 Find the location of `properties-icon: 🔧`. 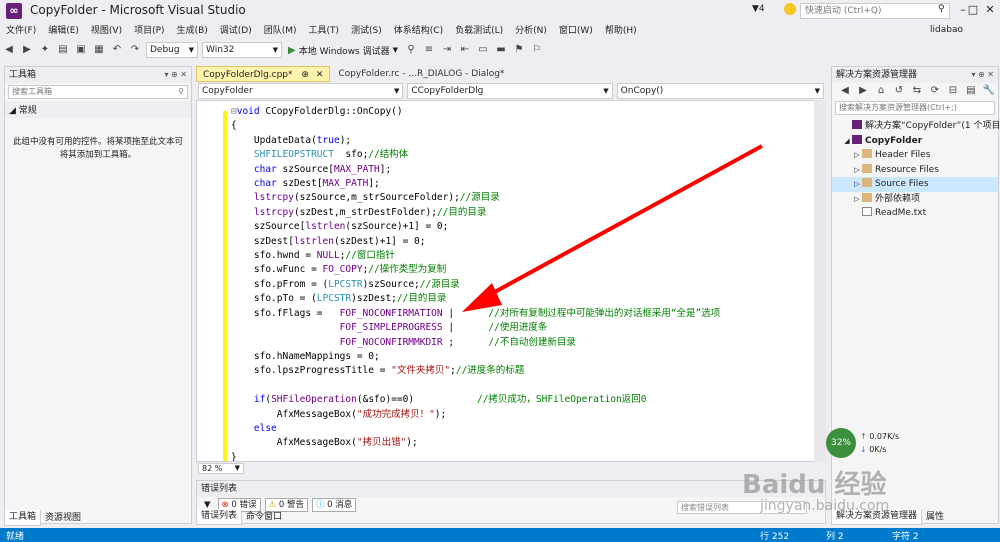

properties-icon: 🔧 is located at coordinates (989, 91).